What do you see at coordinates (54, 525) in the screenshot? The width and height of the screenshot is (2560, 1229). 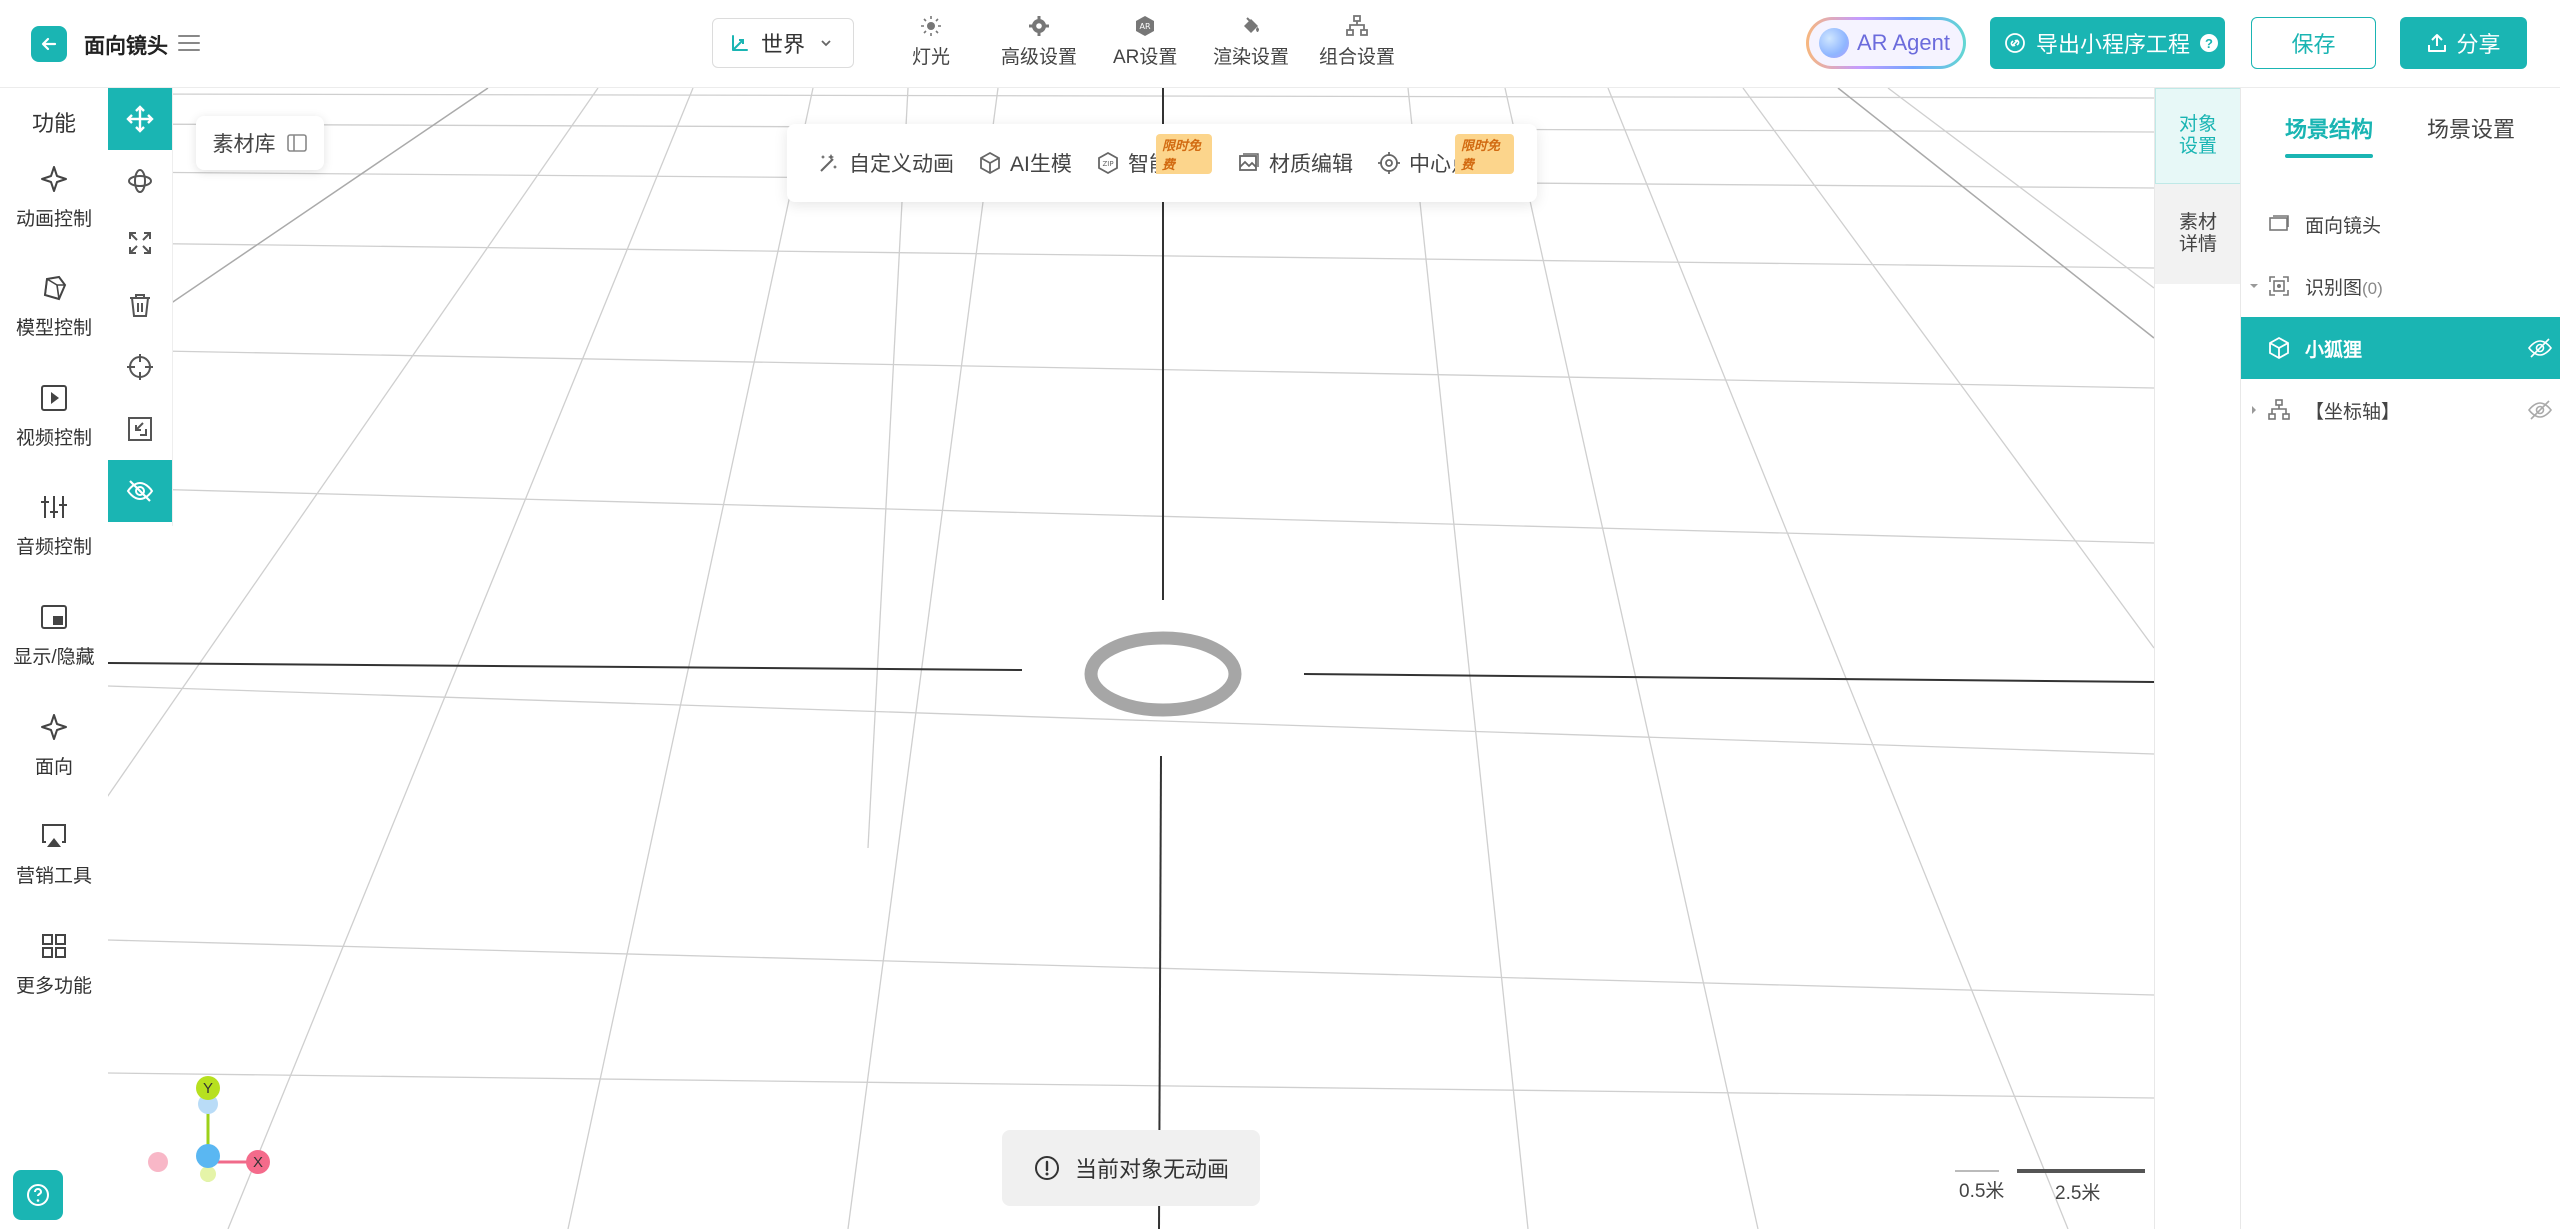 I see `sidebar-item-audio: 音频控制` at bounding box center [54, 525].